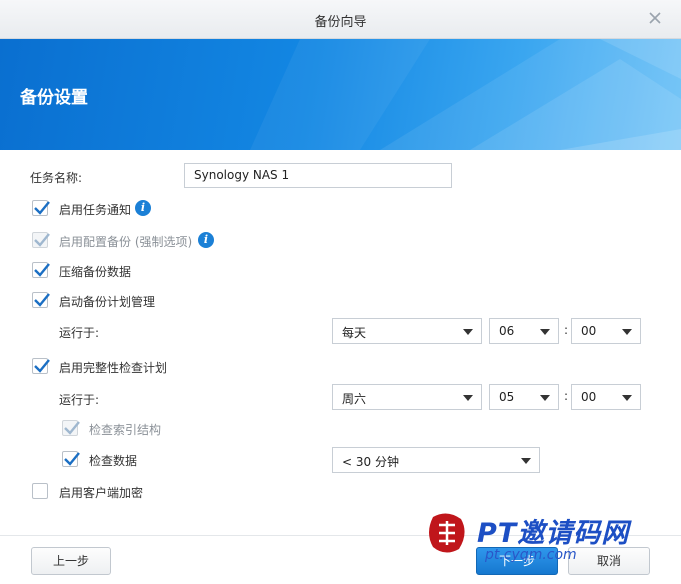 The width and height of the screenshot is (681, 584). I want to click on task-name-label: 任务名称:, so click(56, 178).